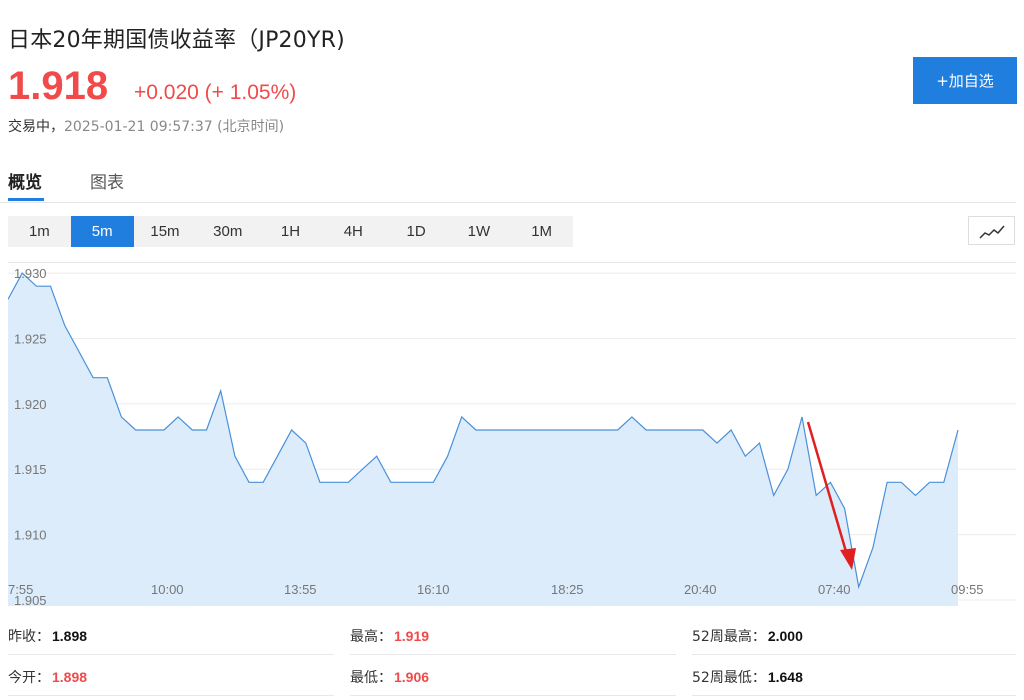  Describe the element at coordinates (508, 181) in the screenshot. I see `tab-bar: 概览 图表` at that location.